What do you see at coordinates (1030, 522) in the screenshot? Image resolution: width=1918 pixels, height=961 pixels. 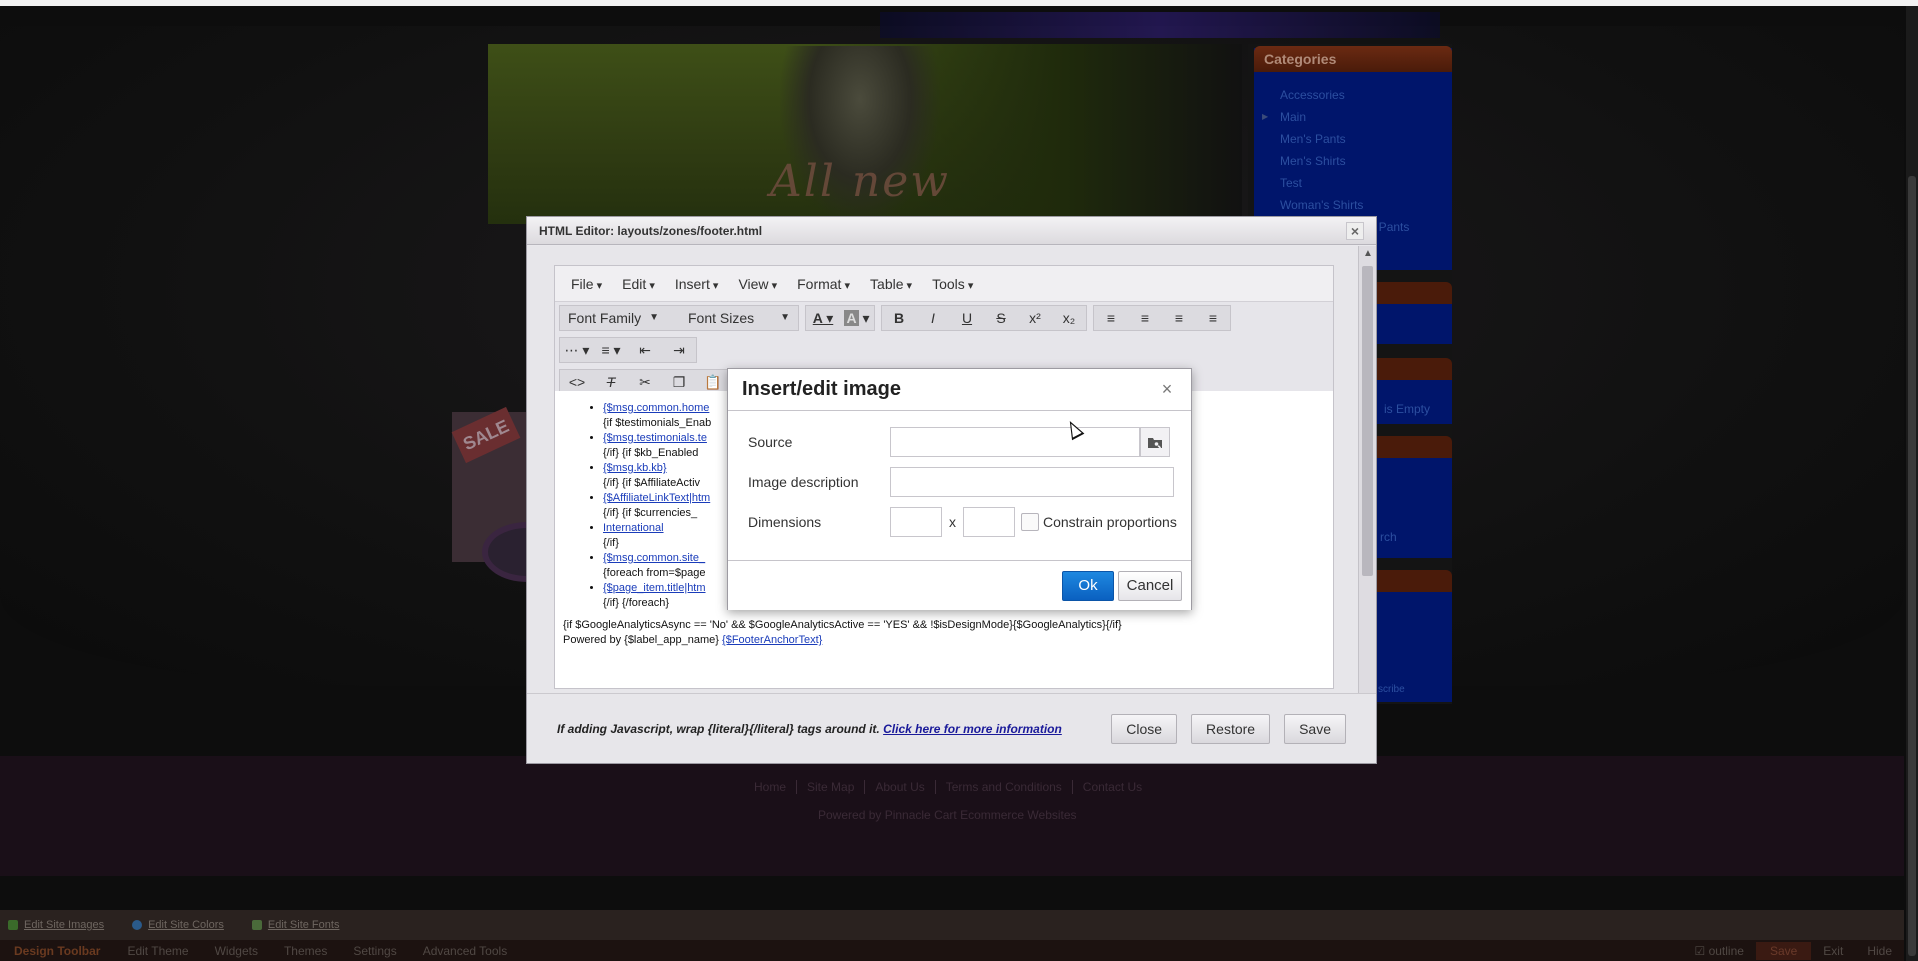 I see `constrain-proportions-checkbox` at bounding box center [1030, 522].